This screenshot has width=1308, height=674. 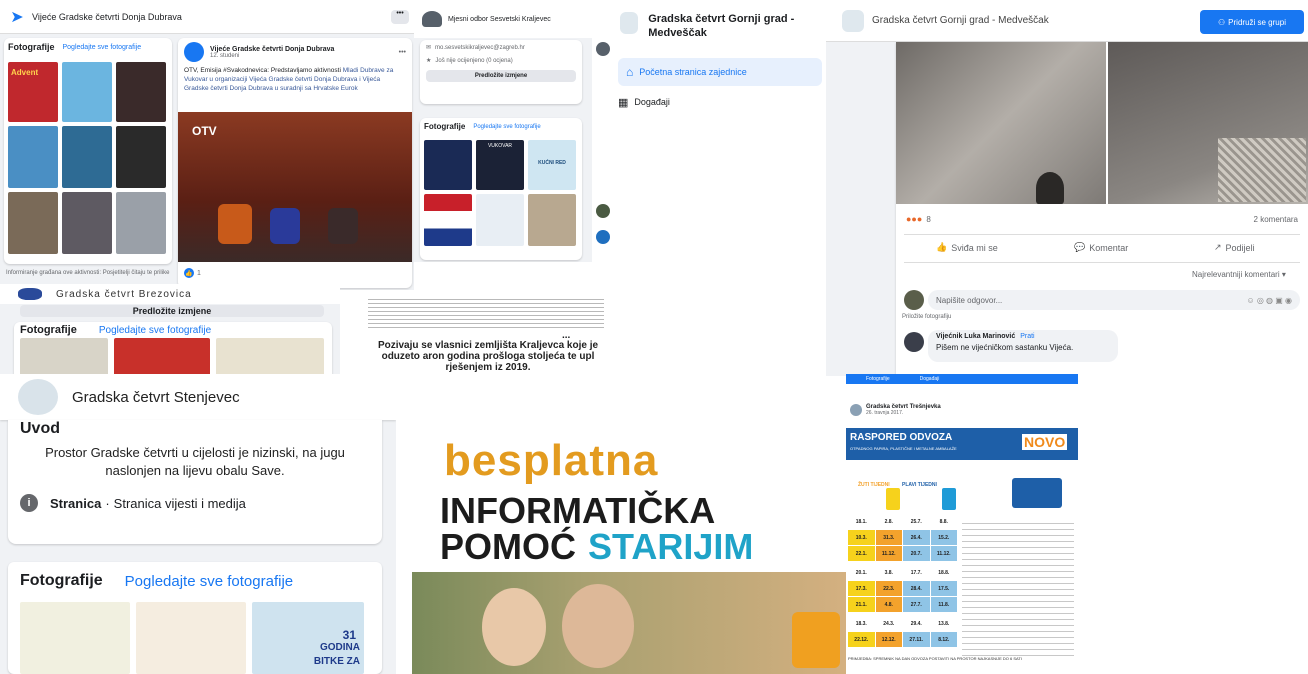 I want to click on tab-events: Događaji, so click(x=930, y=379).